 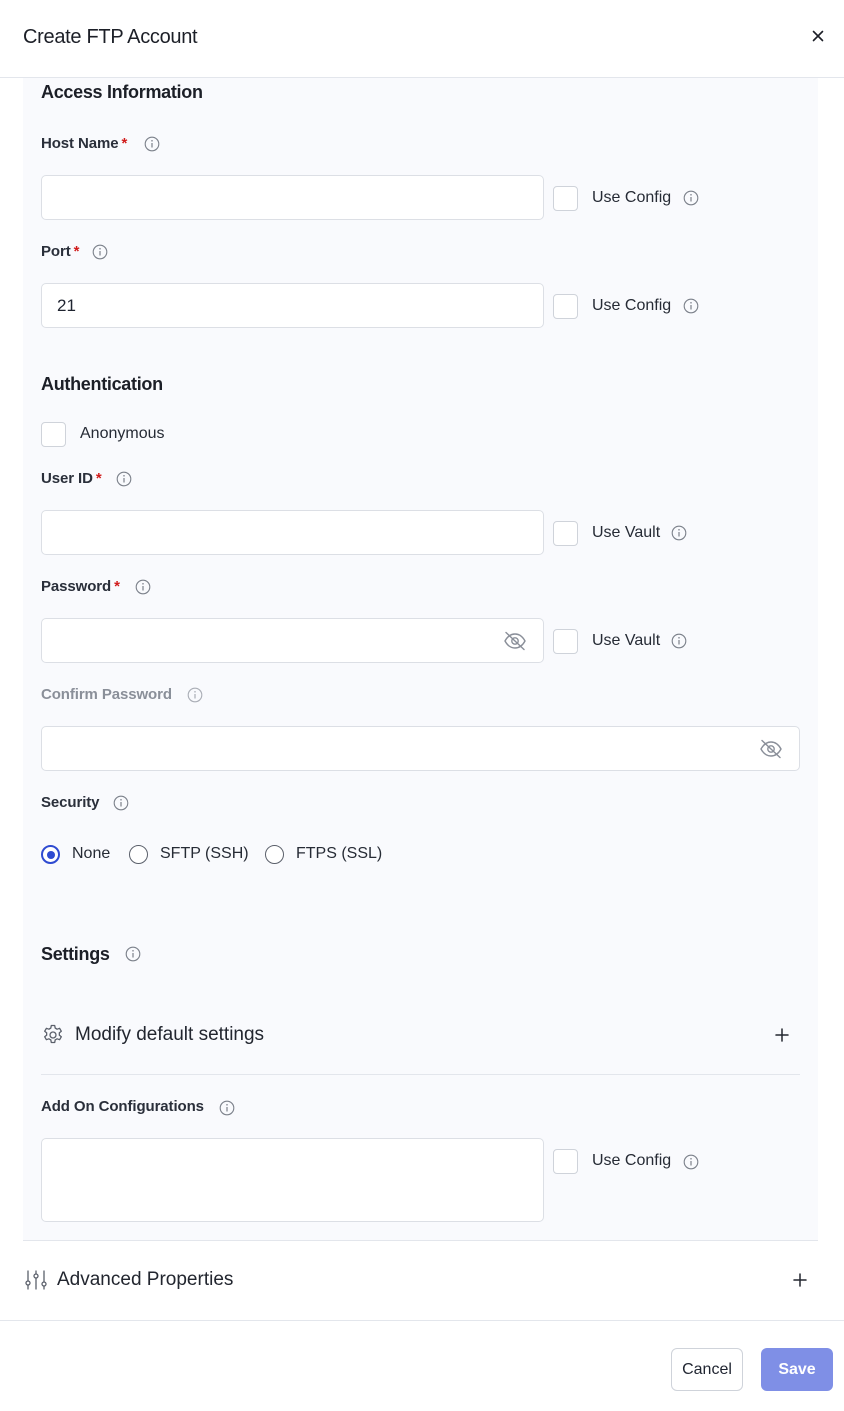 I want to click on security-radio-ftps, so click(x=274, y=854).